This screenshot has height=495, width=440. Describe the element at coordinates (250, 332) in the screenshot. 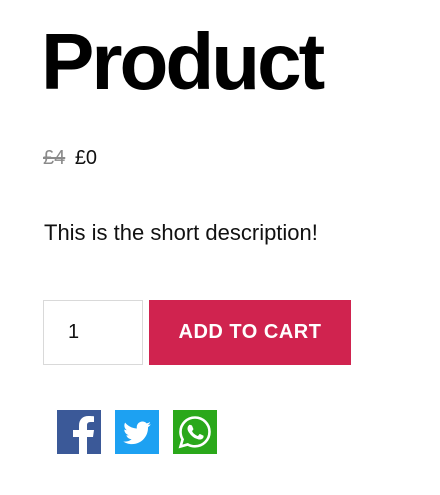

I see `add-to-cart-button: ADD TO CART` at that location.